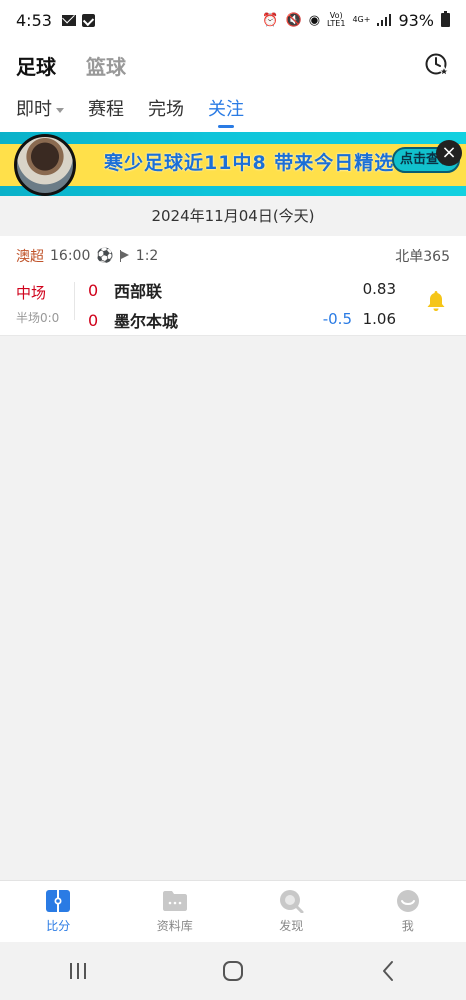 Image resolution: width=466 pixels, height=1000 pixels. I want to click on nav-discover: 发现, so click(291, 911).